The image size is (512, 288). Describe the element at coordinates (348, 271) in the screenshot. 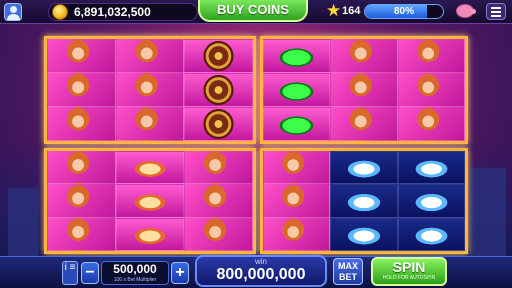

I see `max-bet-button: MAX BET` at that location.